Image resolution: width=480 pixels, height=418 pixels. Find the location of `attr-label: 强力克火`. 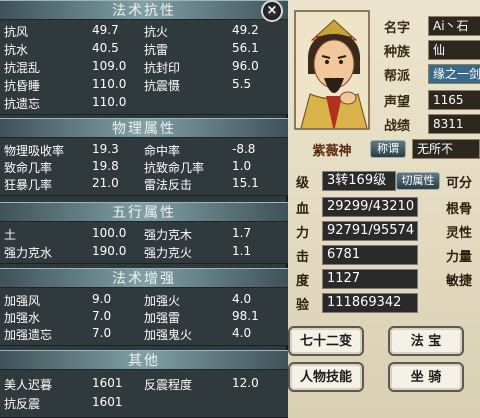

attr-label: 强力克火 is located at coordinates (168, 253).